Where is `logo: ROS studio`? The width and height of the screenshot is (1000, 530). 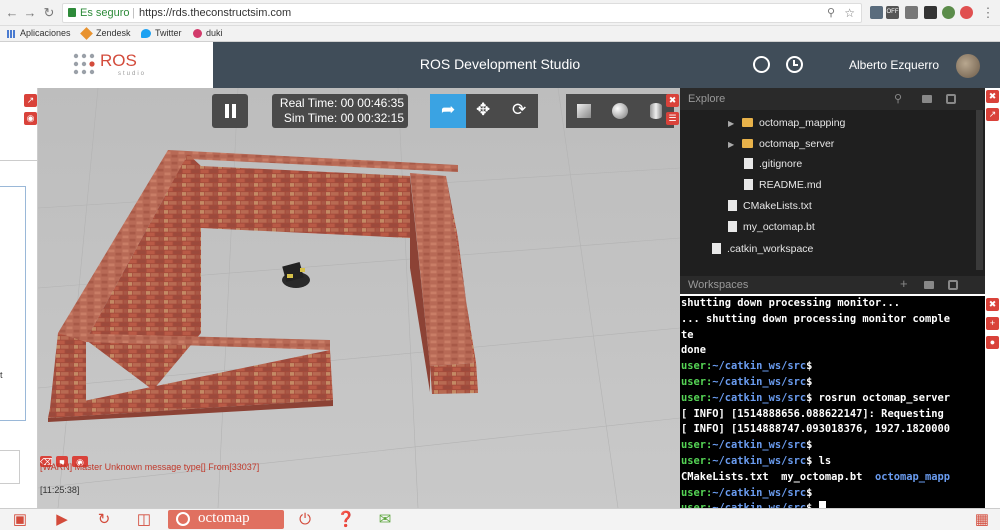
logo: ROS studio is located at coordinates (132, 66).